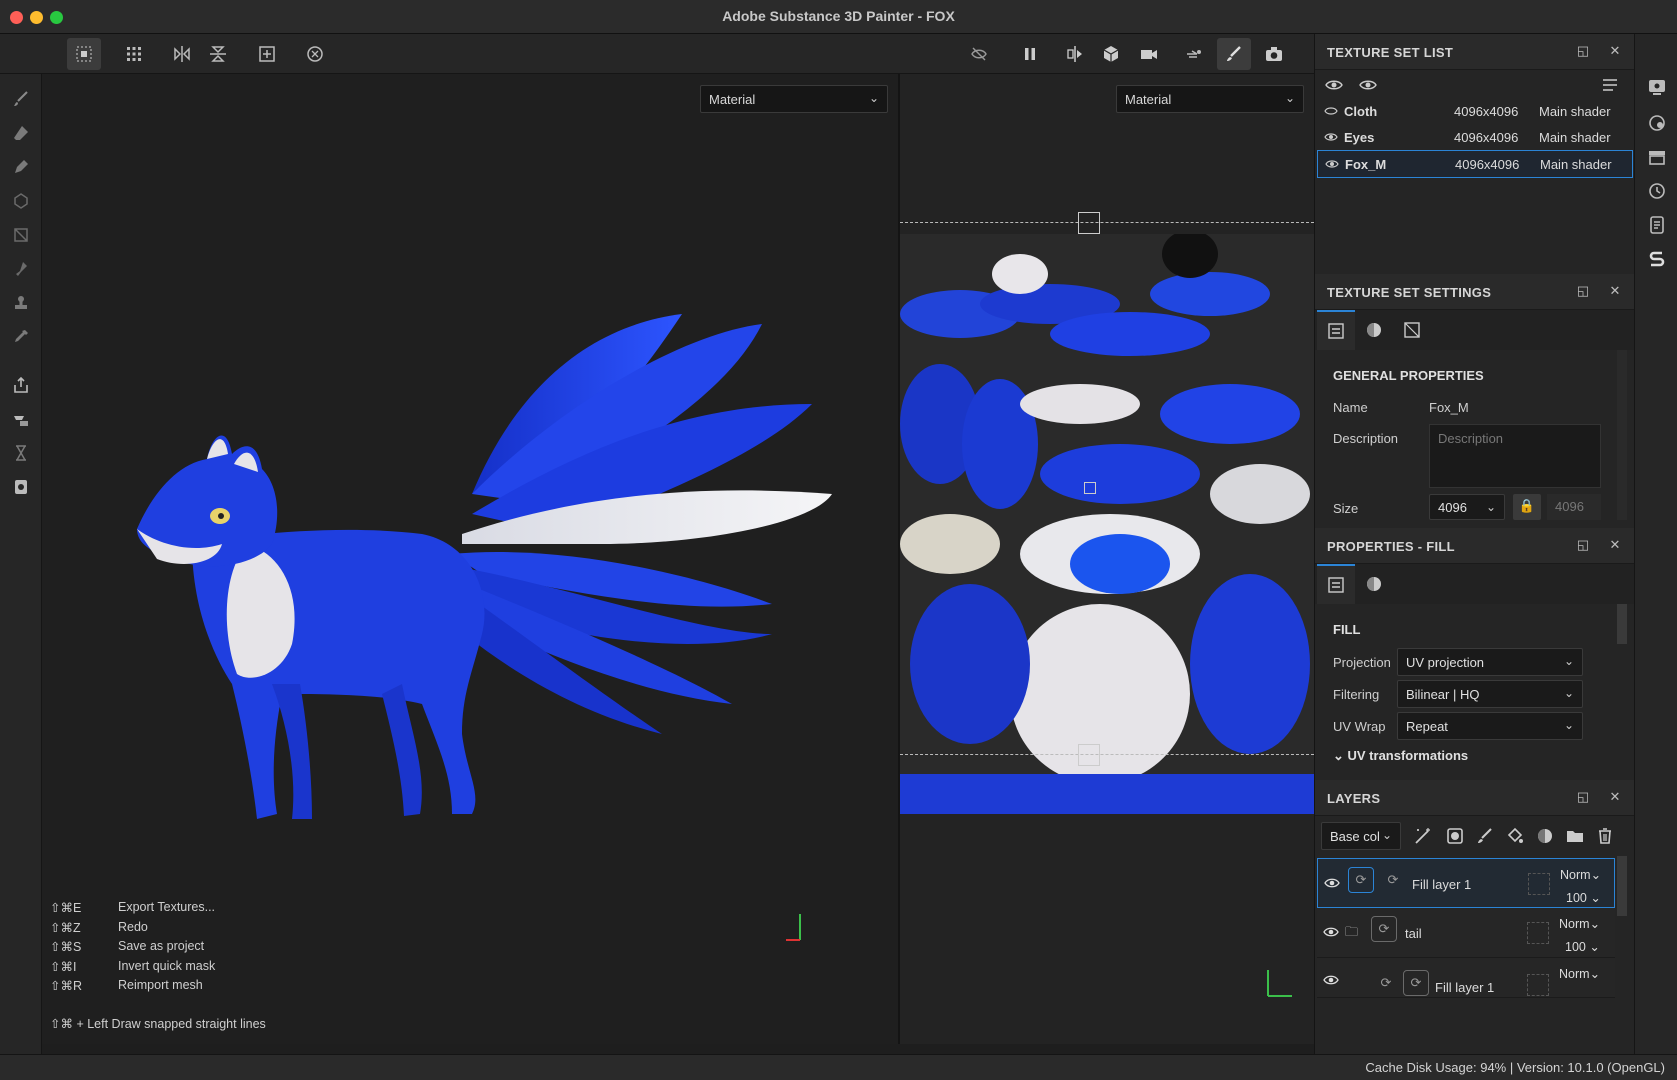 This screenshot has width=1677, height=1080. I want to click on add-paint-layer-icon, so click(1485, 836).